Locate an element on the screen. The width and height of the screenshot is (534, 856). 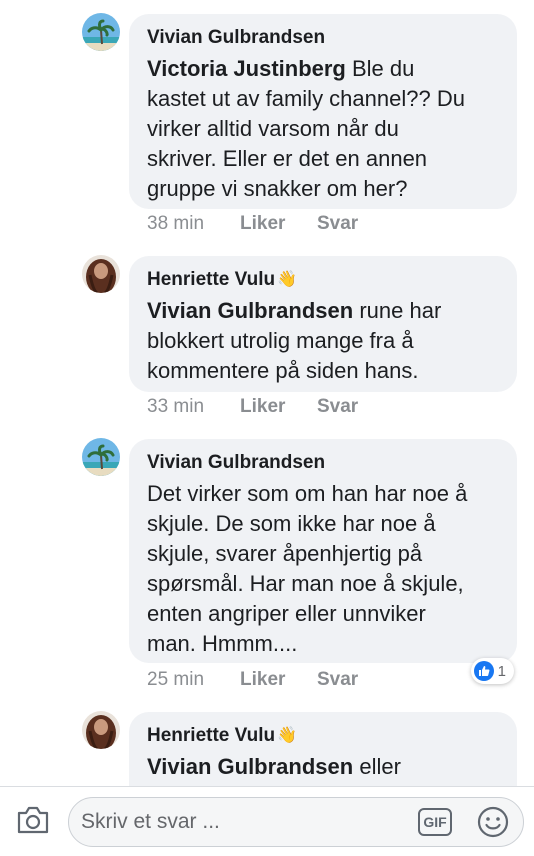
reaction-summary: 1 is located at coordinates (492, 671).